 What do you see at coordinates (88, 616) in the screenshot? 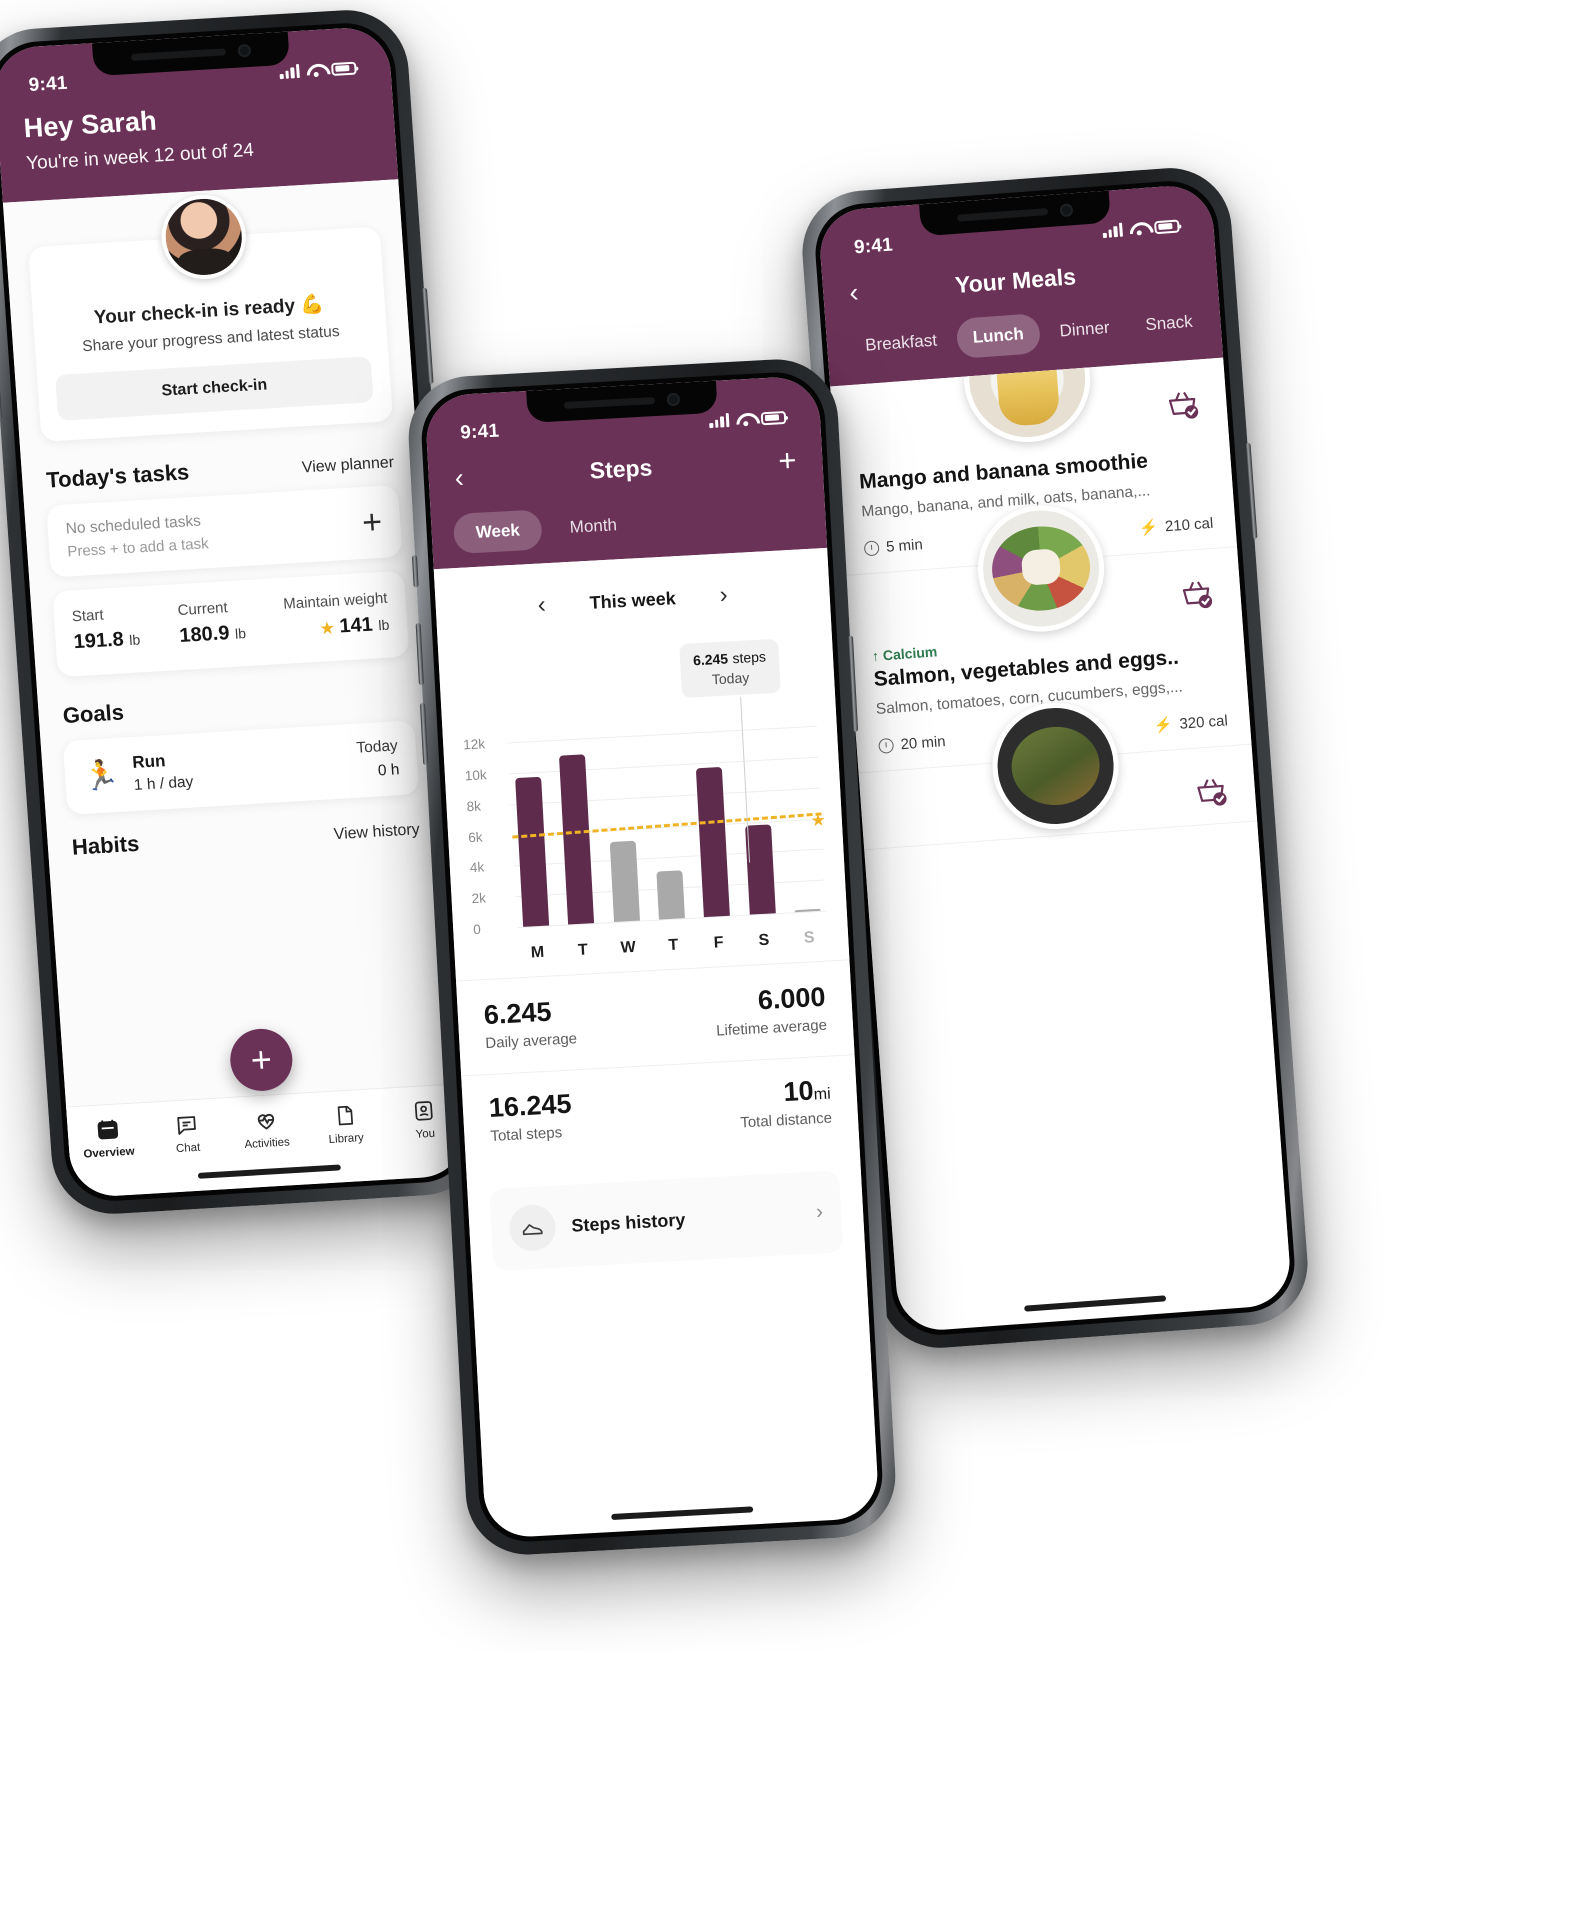
I see `weight-start-label: Start` at bounding box center [88, 616].